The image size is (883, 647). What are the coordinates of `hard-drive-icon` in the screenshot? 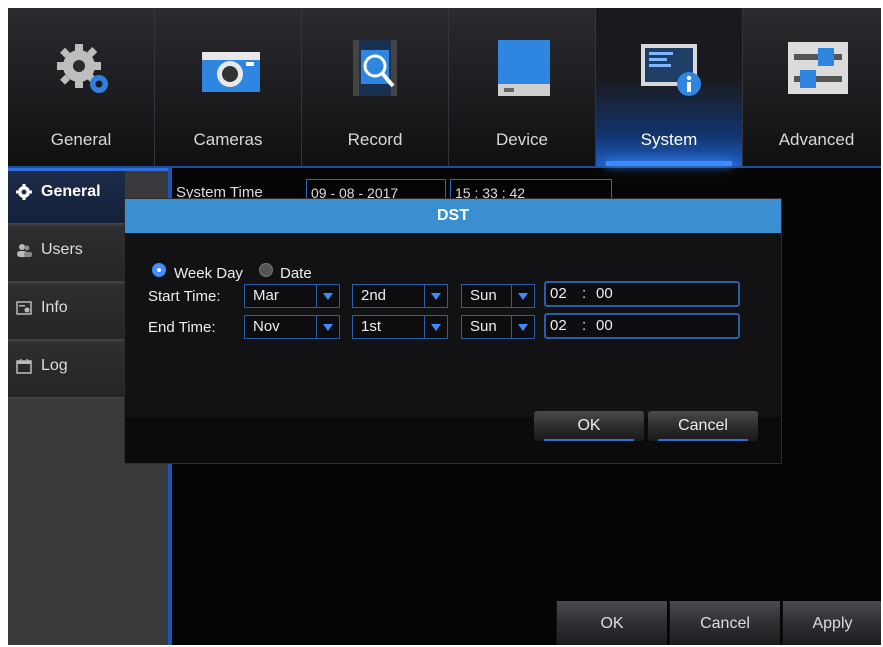 It's located at (524, 68).